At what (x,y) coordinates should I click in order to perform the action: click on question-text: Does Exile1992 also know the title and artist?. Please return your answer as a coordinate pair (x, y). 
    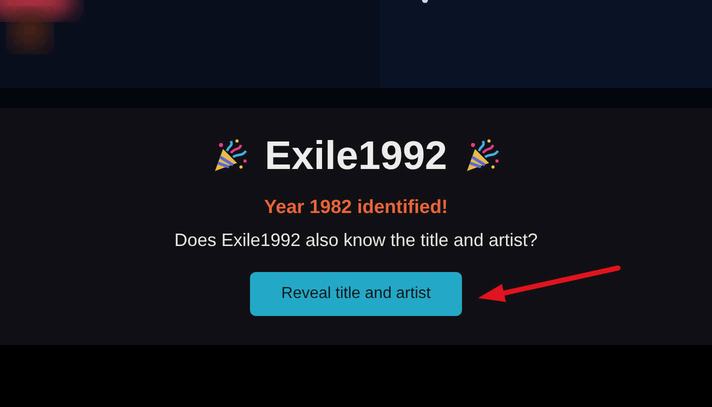
    Looking at the image, I should click on (356, 240).